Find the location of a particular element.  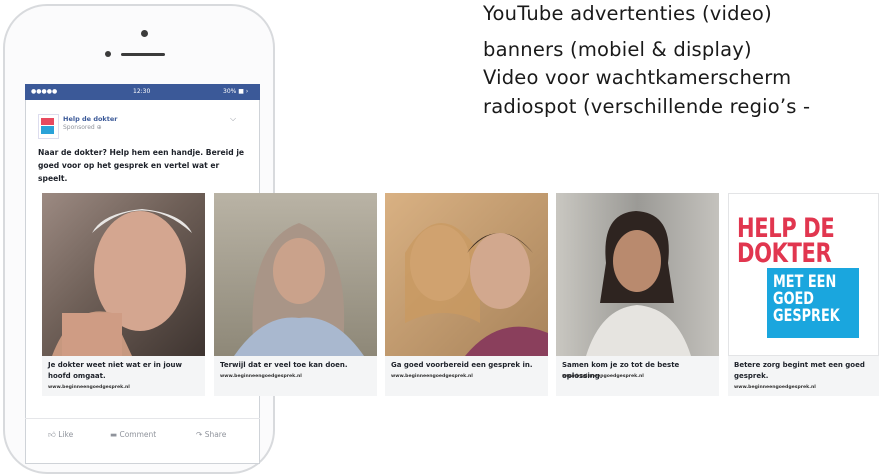

photo-older-man is located at coordinates (123, 274).